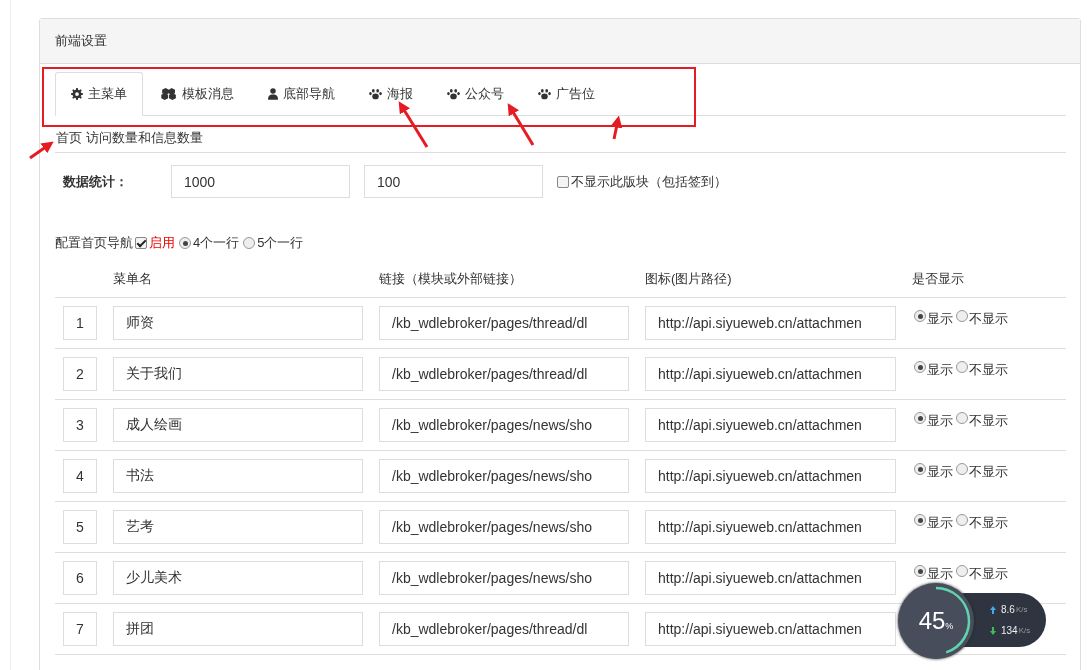  I want to click on index-field: 1, so click(80, 323).